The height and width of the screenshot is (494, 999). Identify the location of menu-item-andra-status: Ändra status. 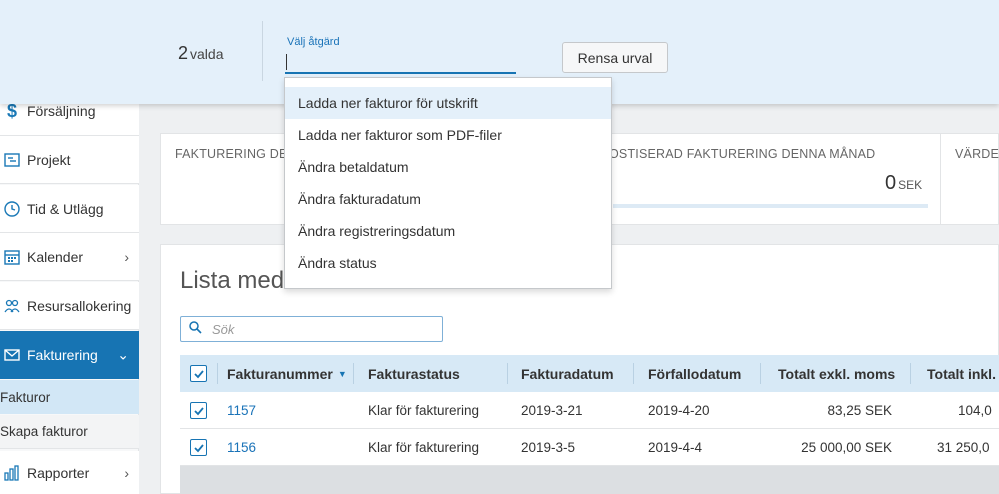
(448, 263).